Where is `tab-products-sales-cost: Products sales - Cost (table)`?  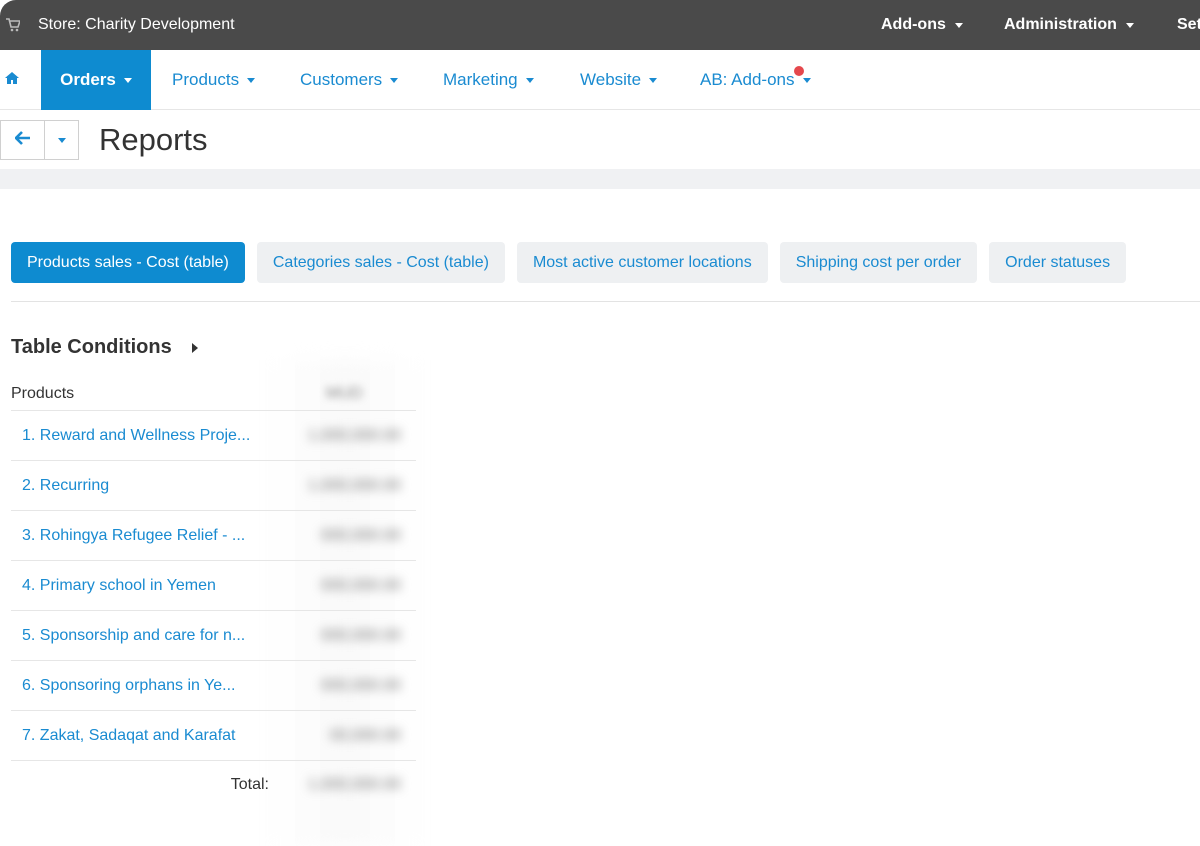
tab-products-sales-cost: Products sales - Cost (table) is located at coordinates (128, 262).